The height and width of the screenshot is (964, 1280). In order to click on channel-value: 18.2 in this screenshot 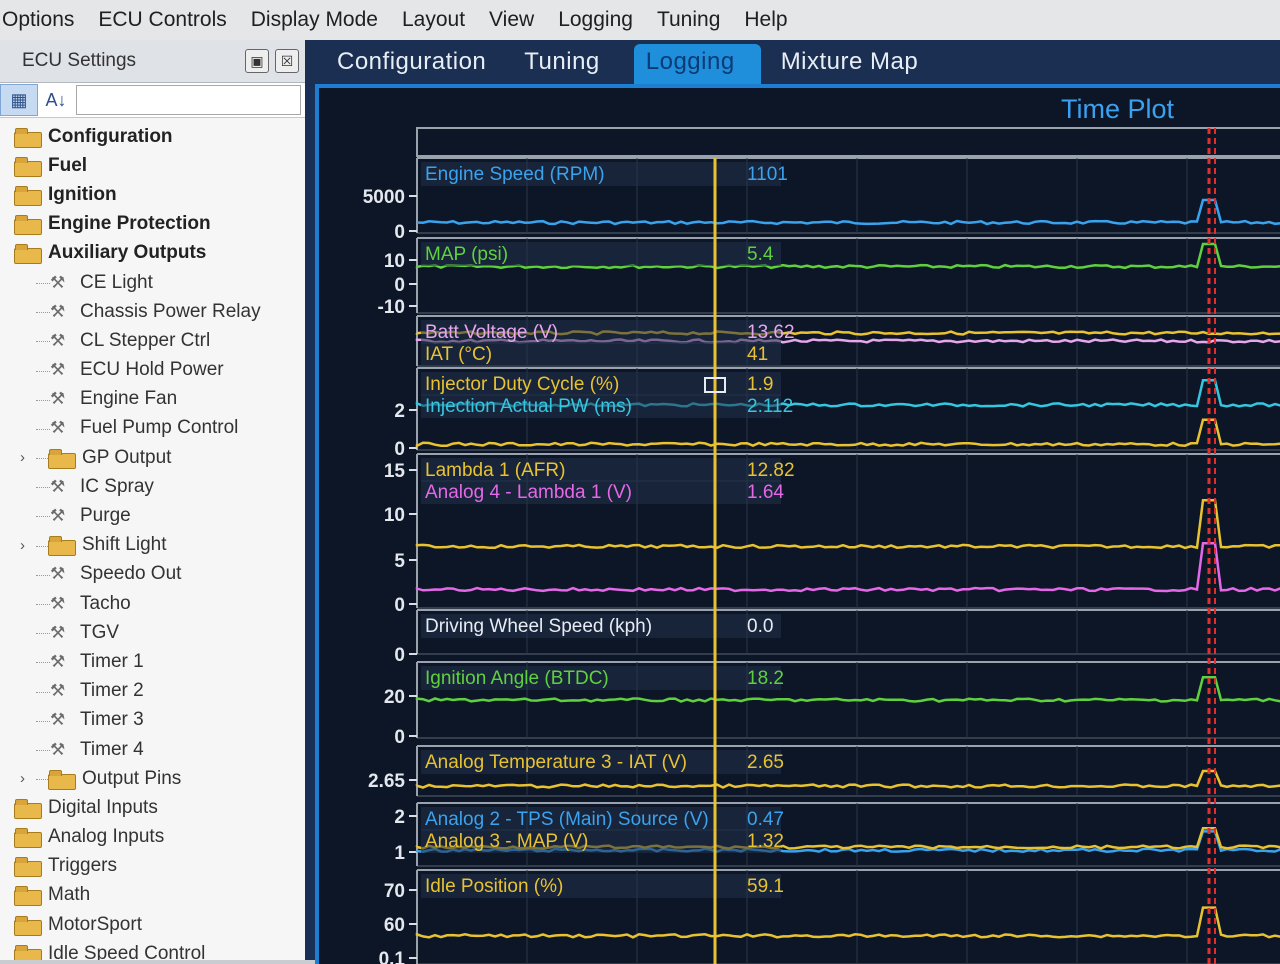, I will do `click(765, 678)`.